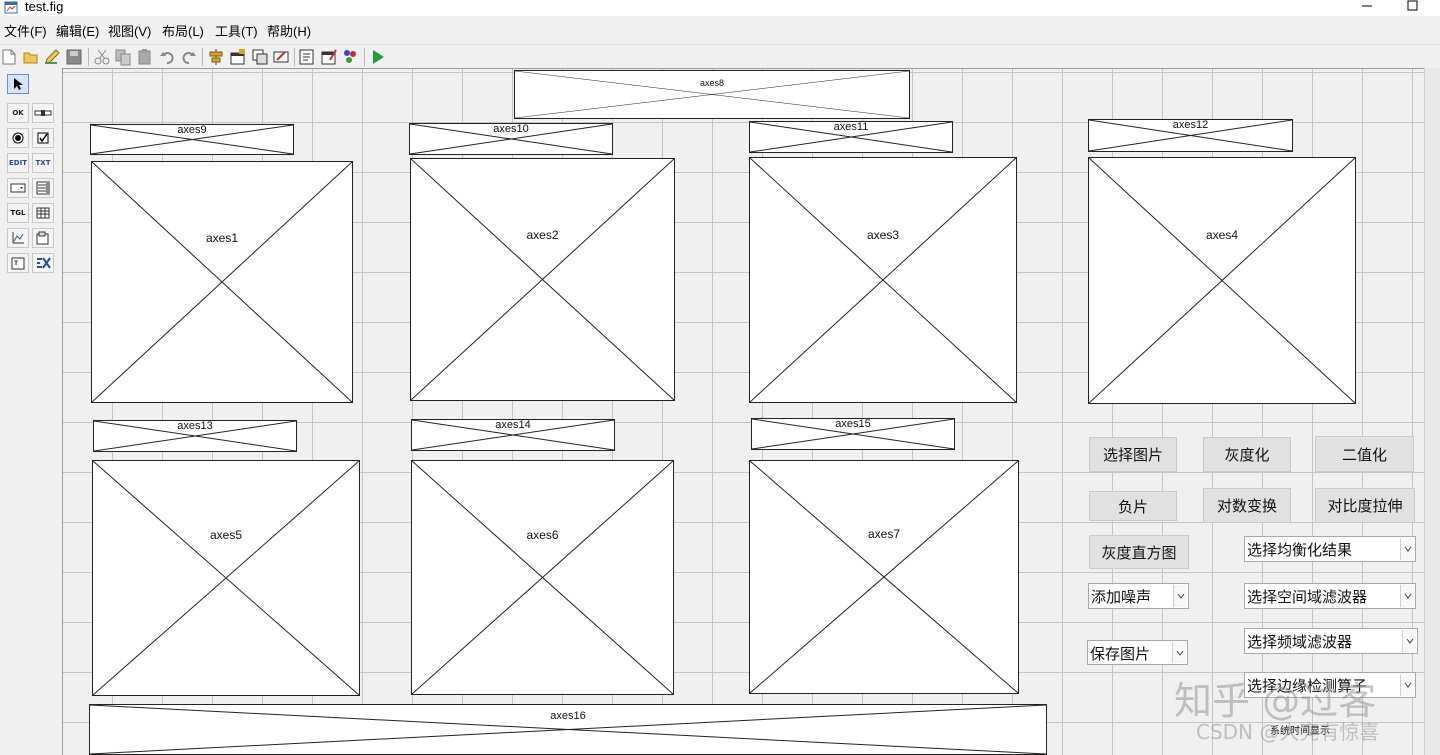 The height and width of the screenshot is (755, 1440). Describe the element at coordinates (511, 139) in the screenshot. I see `axes10: axes10` at that location.